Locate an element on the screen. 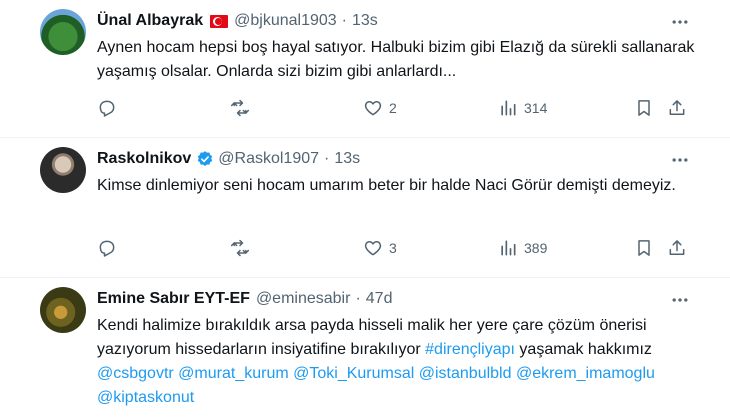 The height and width of the screenshot is (420, 730). author-name: Emine Sabır EYT-EF is located at coordinates (173, 299).